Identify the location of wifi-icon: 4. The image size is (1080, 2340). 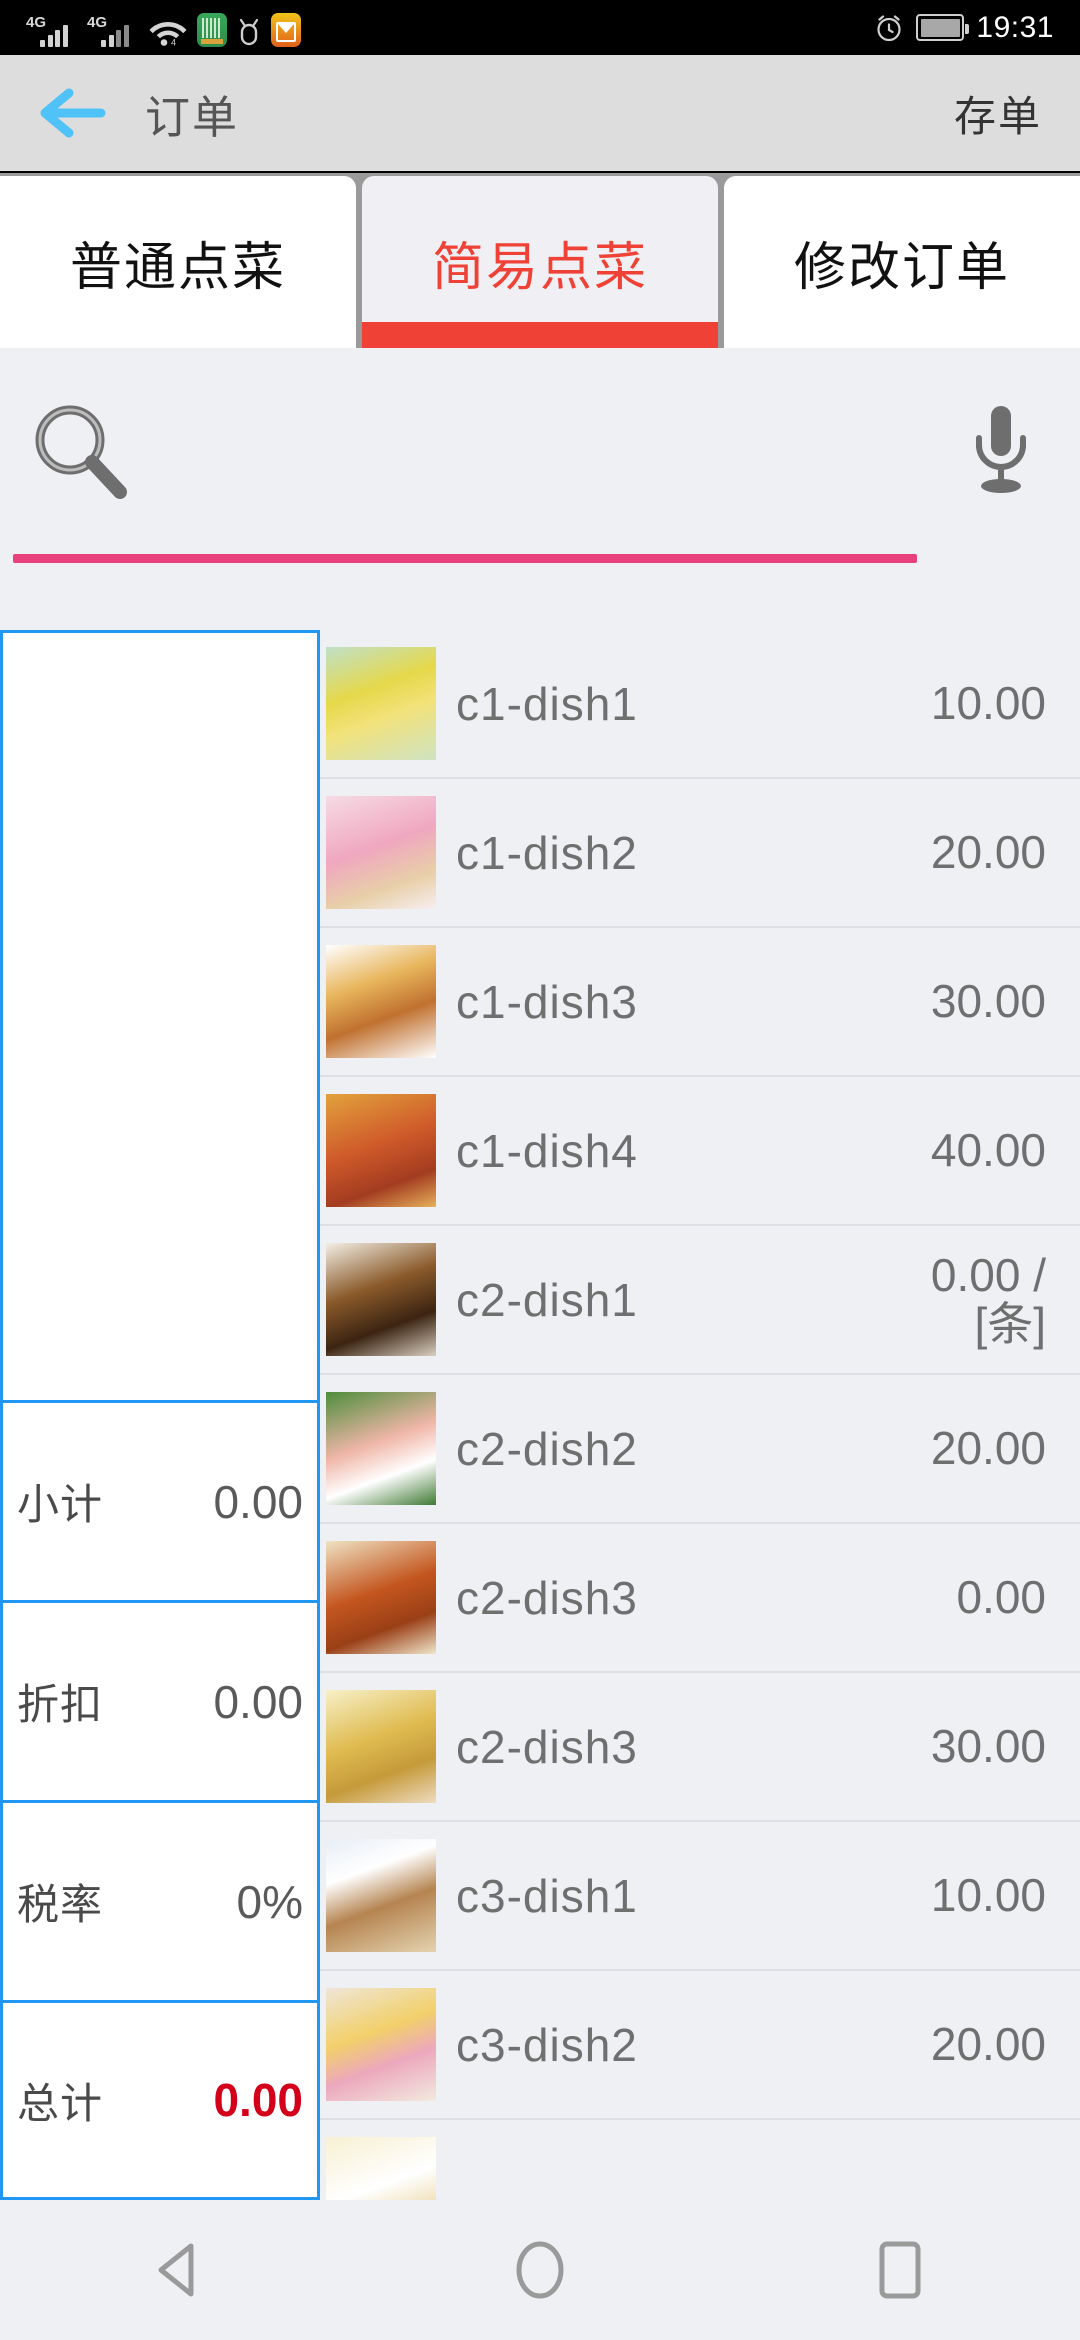
(168, 31).